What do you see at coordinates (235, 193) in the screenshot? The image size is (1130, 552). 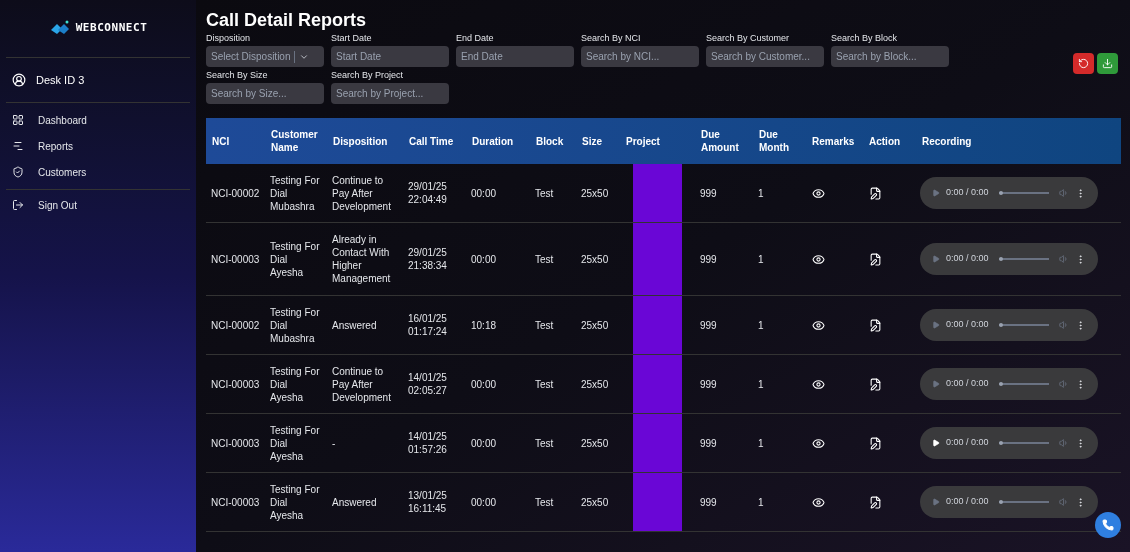 I see `table-cell: NCI-00002` at bounding box center [235, 193].